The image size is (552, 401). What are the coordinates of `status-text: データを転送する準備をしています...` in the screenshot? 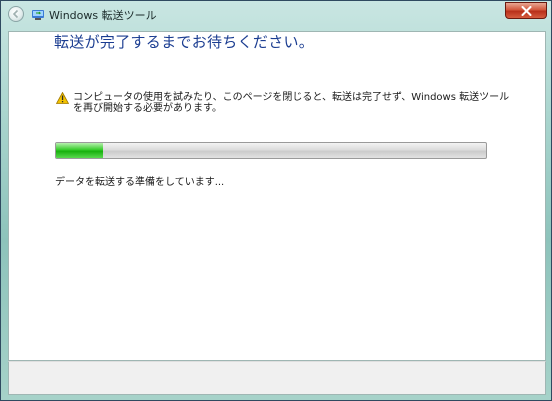 It's located at (140, 182).